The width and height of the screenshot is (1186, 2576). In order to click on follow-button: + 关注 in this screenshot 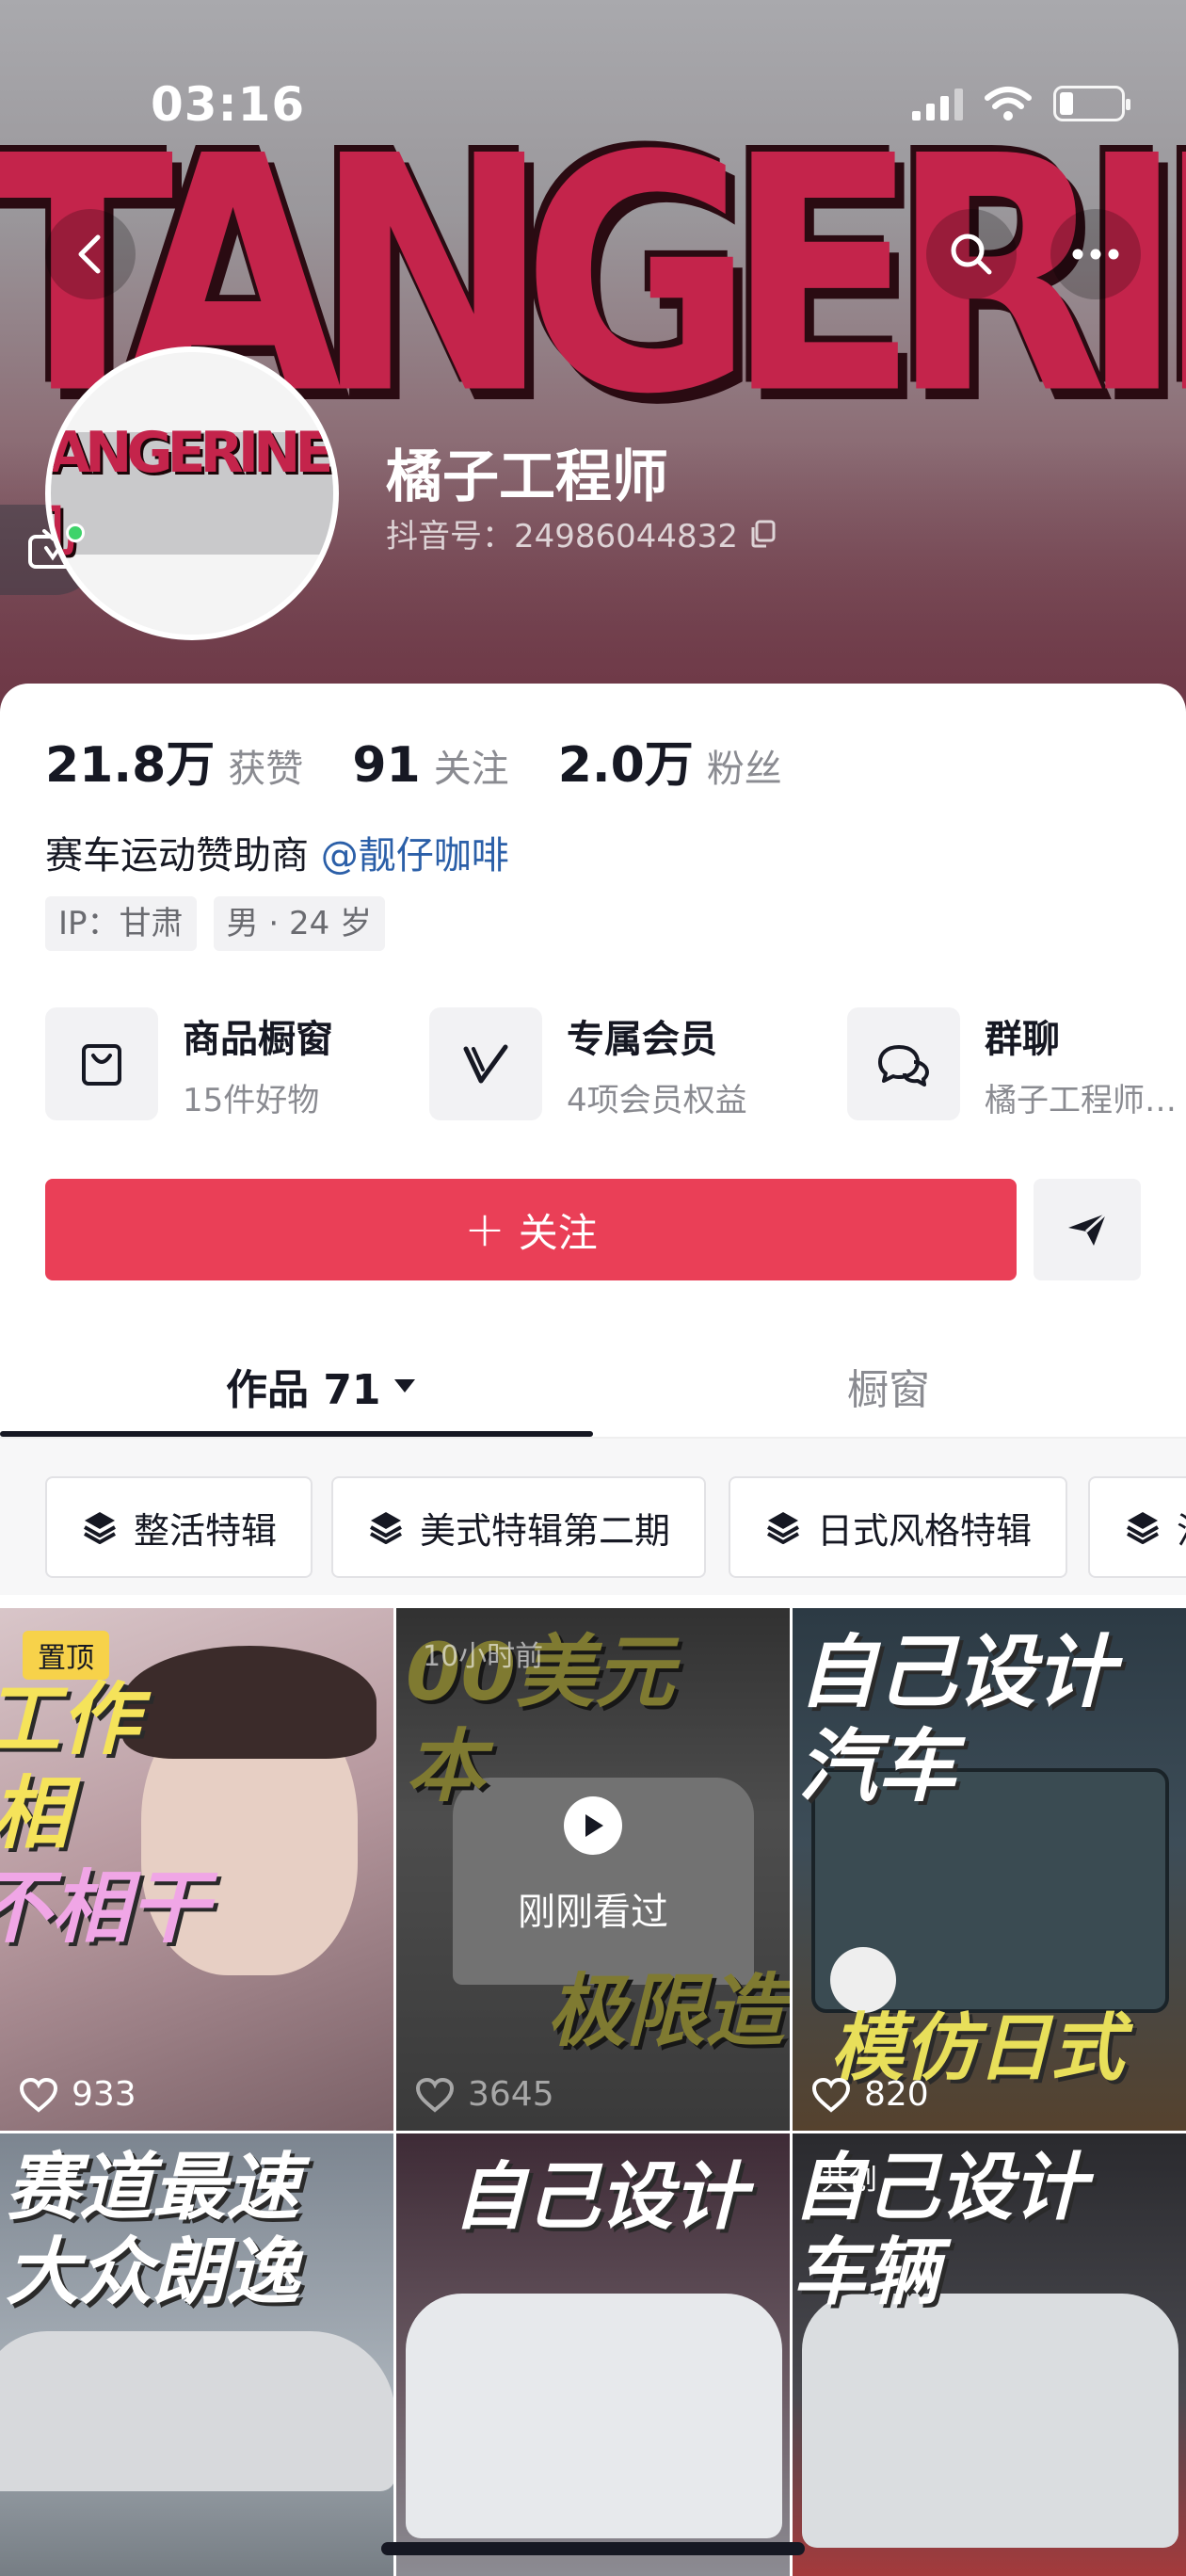, I will do `click(531, 1229)`.